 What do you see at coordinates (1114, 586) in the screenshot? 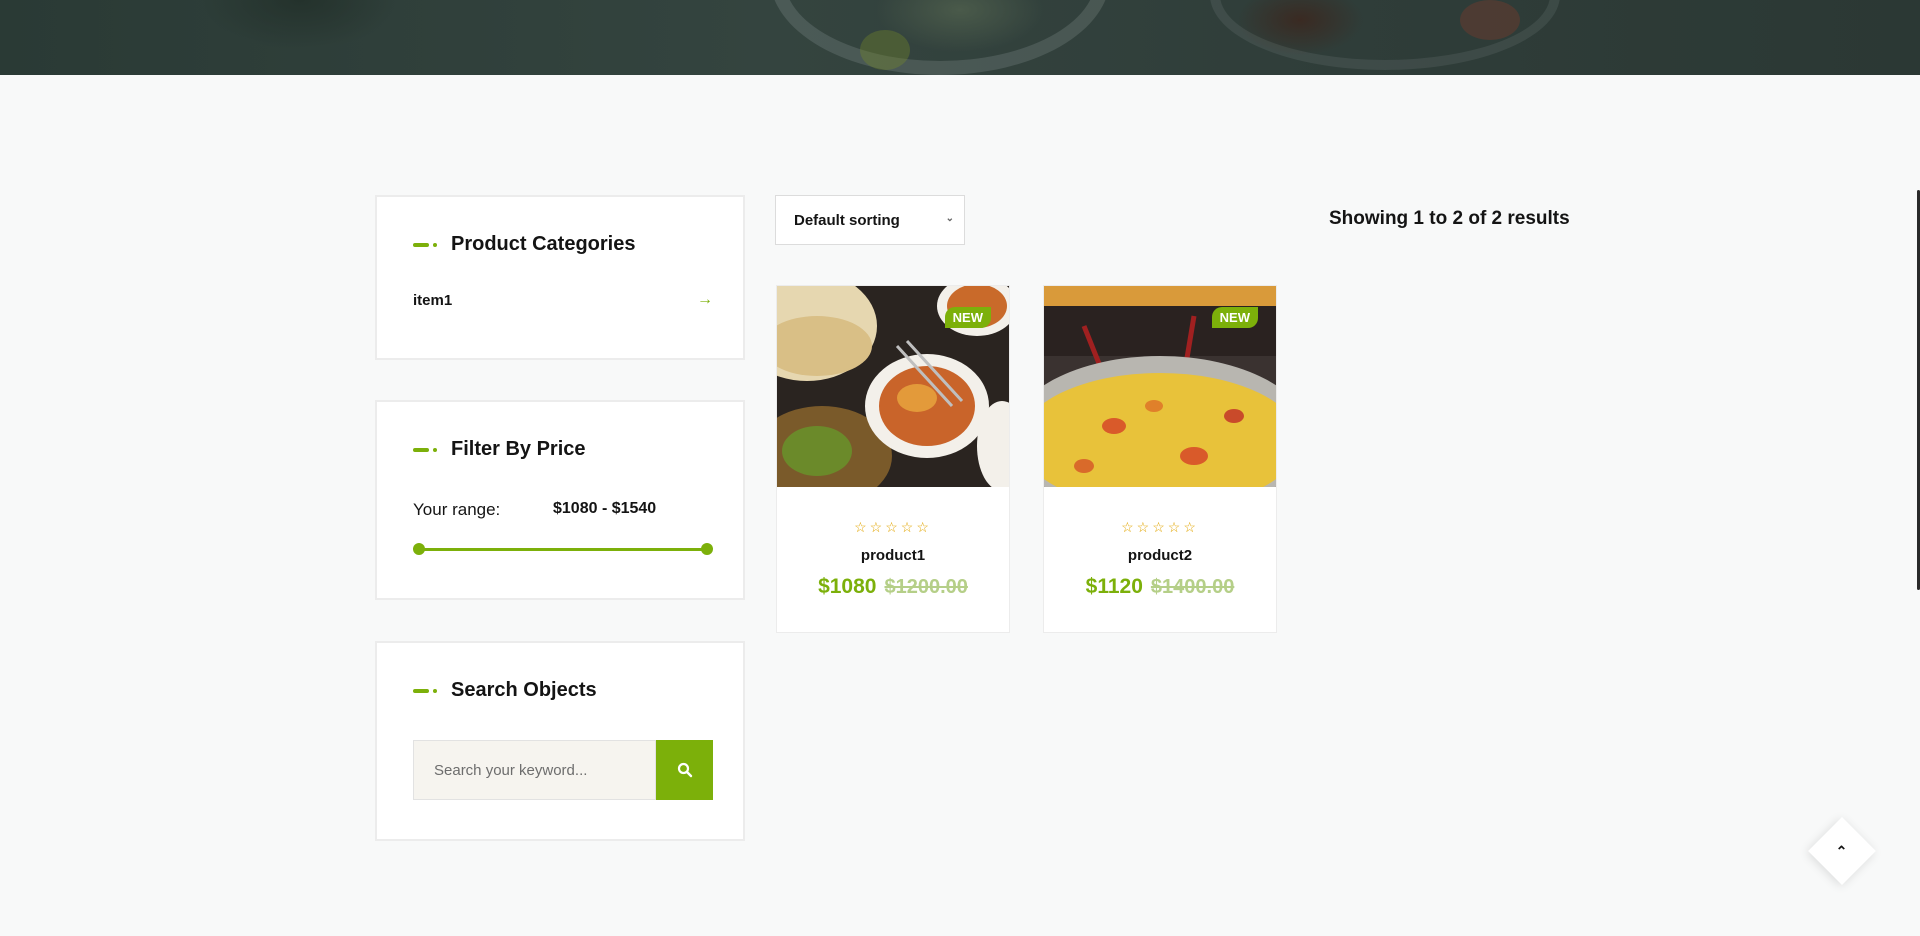
I see `current-price: $1120` at bounding box center [1114, 586].